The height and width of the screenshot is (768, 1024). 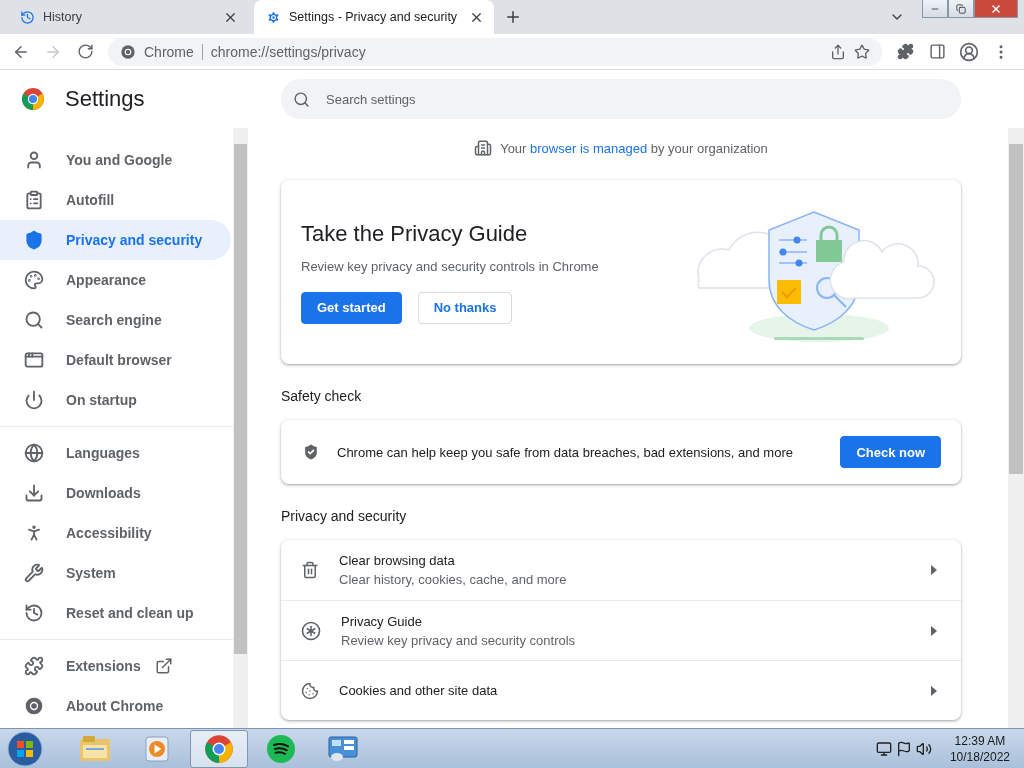 I want to click on check-now-button: Check now, so click(x=890, y=452).